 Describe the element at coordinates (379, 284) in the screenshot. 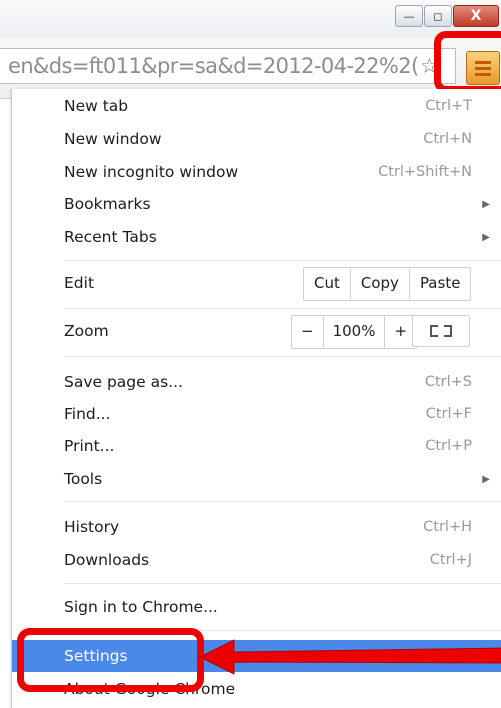

I see `copy-button: Copy` at that location.